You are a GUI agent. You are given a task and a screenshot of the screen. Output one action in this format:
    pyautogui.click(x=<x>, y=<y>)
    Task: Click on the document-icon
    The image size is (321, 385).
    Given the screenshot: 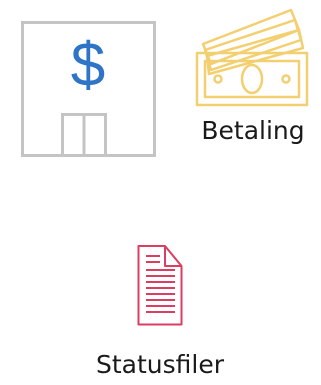 What is the action you would take?
    pyautogui.click(x=160, y=285)
    